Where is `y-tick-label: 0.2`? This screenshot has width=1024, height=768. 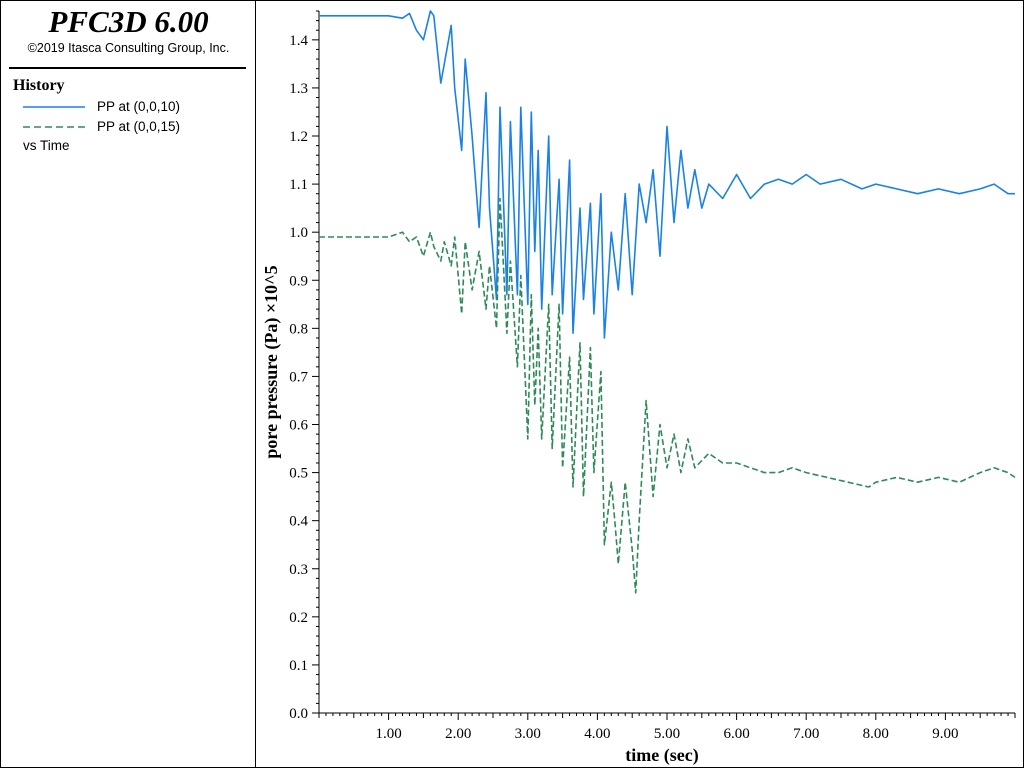 y-tick-label: 0.2 is located at coordinates (298, 618).